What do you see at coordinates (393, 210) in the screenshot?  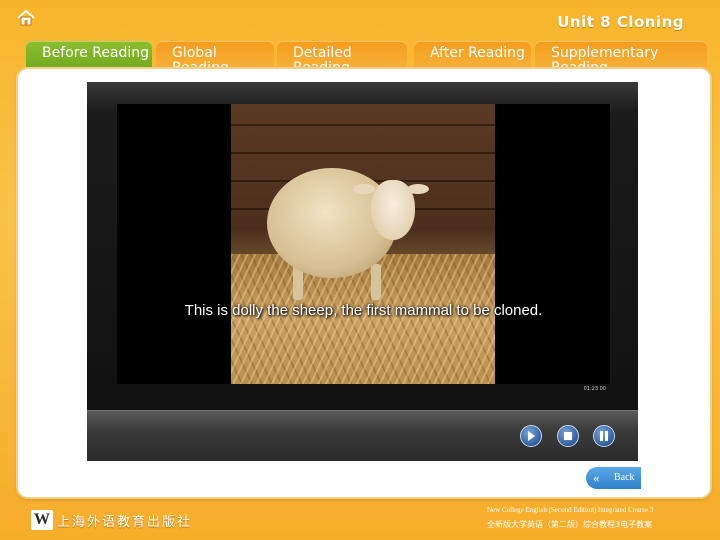 I see `sheep-head` at bounding box center [393, 210].